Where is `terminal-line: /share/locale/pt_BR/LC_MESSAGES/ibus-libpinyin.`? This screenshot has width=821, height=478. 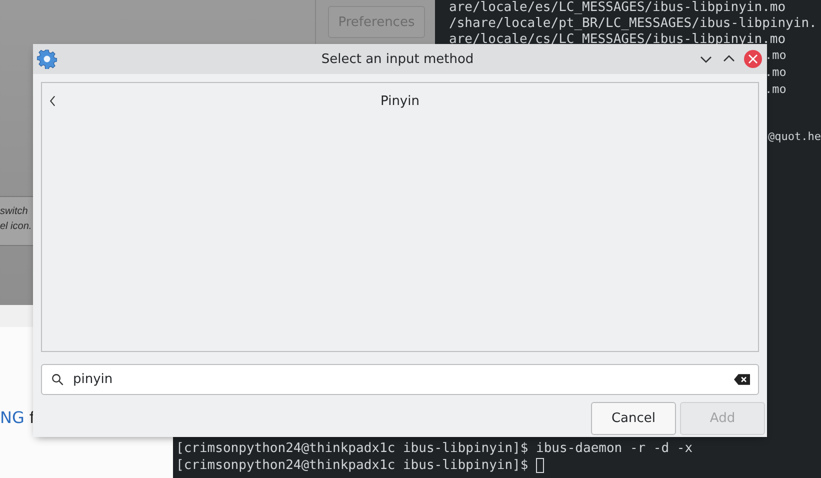
terminal-line: /share/locale/pt_BR/LC_MESSAGES/ibus-libpinyin. is located at coordinates (633, 24).